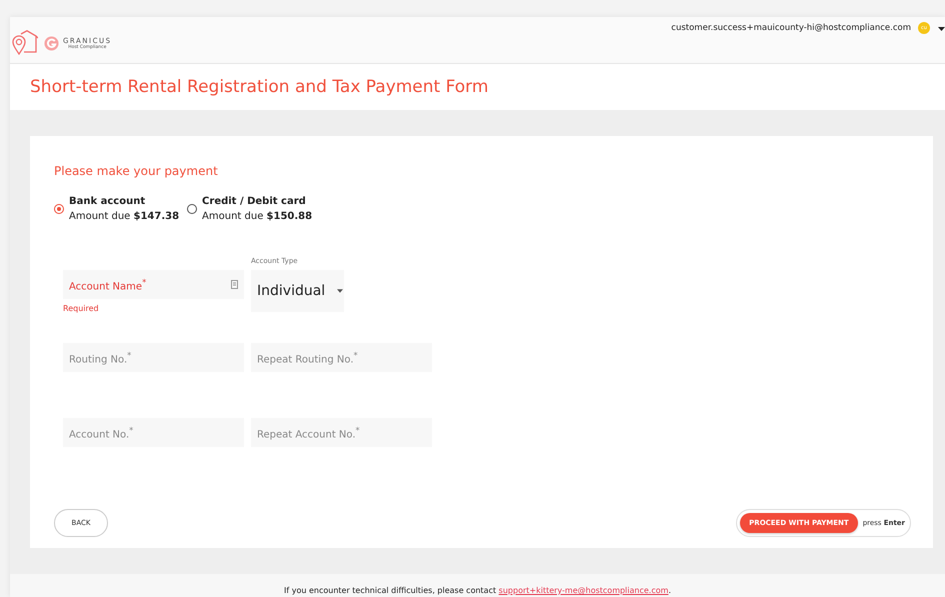 This screenshot has height=597, width=945. Describe the element at coordinates (791, 28) in the screenshot. I see `user-email: customer.success+mauicounty-hi@hostcompliance.com` at that location.